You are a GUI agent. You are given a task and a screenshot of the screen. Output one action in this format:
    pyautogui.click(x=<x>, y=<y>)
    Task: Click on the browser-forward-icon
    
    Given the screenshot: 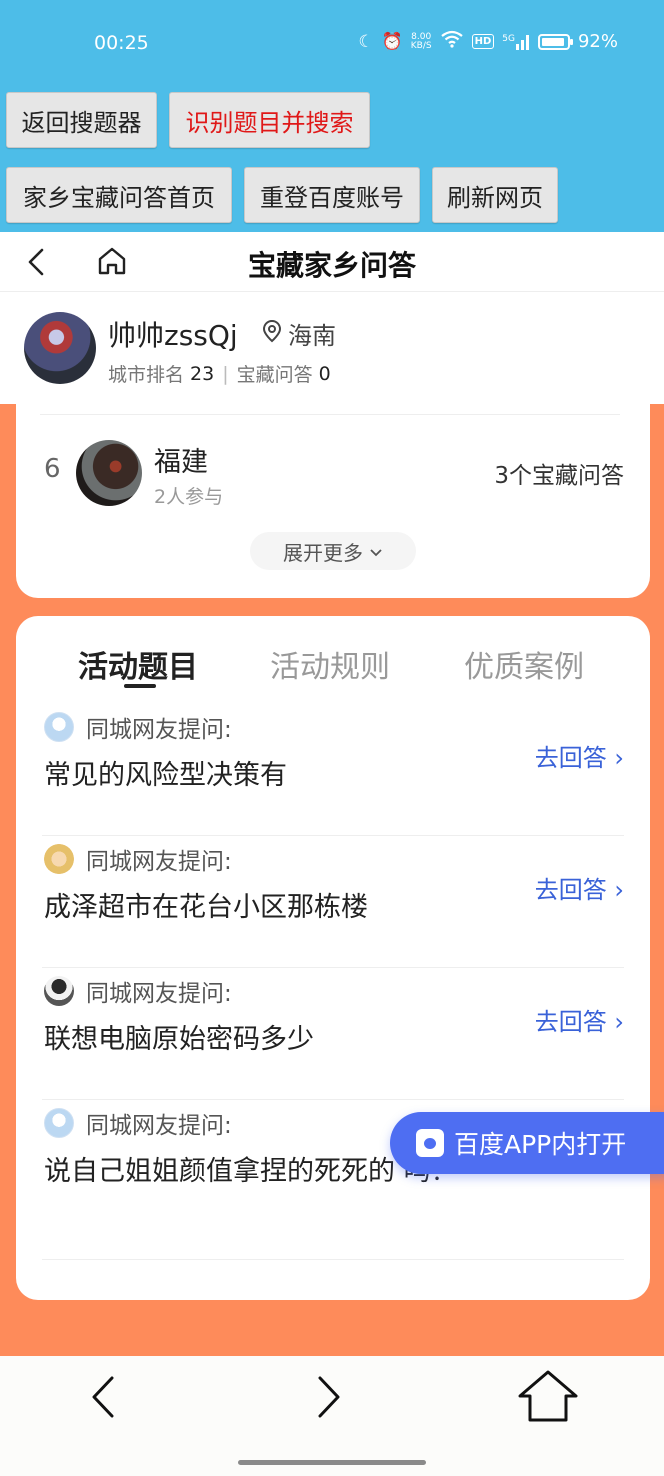 What is the action you would take?
    pyautogui.click(x=328, y=1397)
    